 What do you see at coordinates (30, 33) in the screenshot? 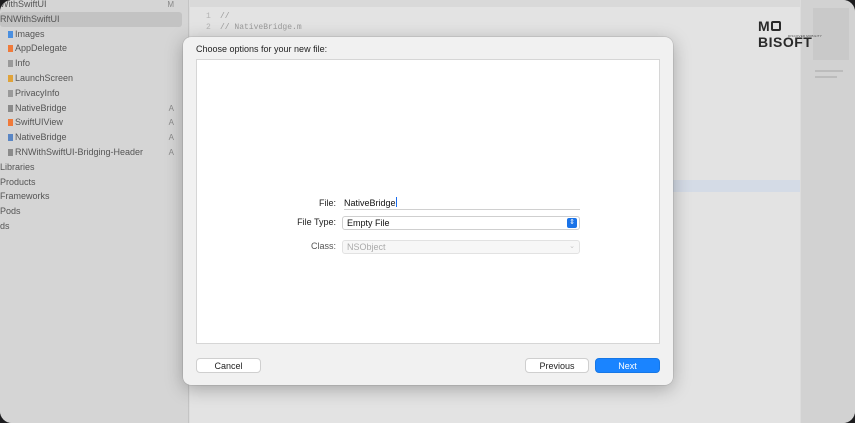
I see `navigator-item-label: Images` at bounding box center [30, 33].